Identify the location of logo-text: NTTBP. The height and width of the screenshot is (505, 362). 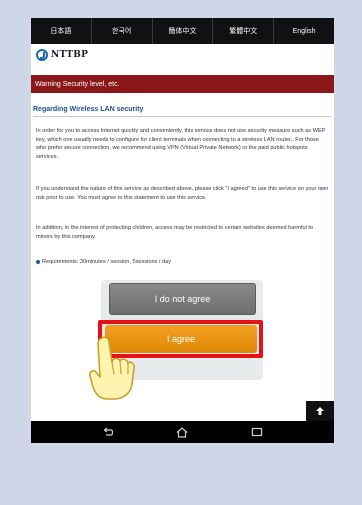
(70, 55).